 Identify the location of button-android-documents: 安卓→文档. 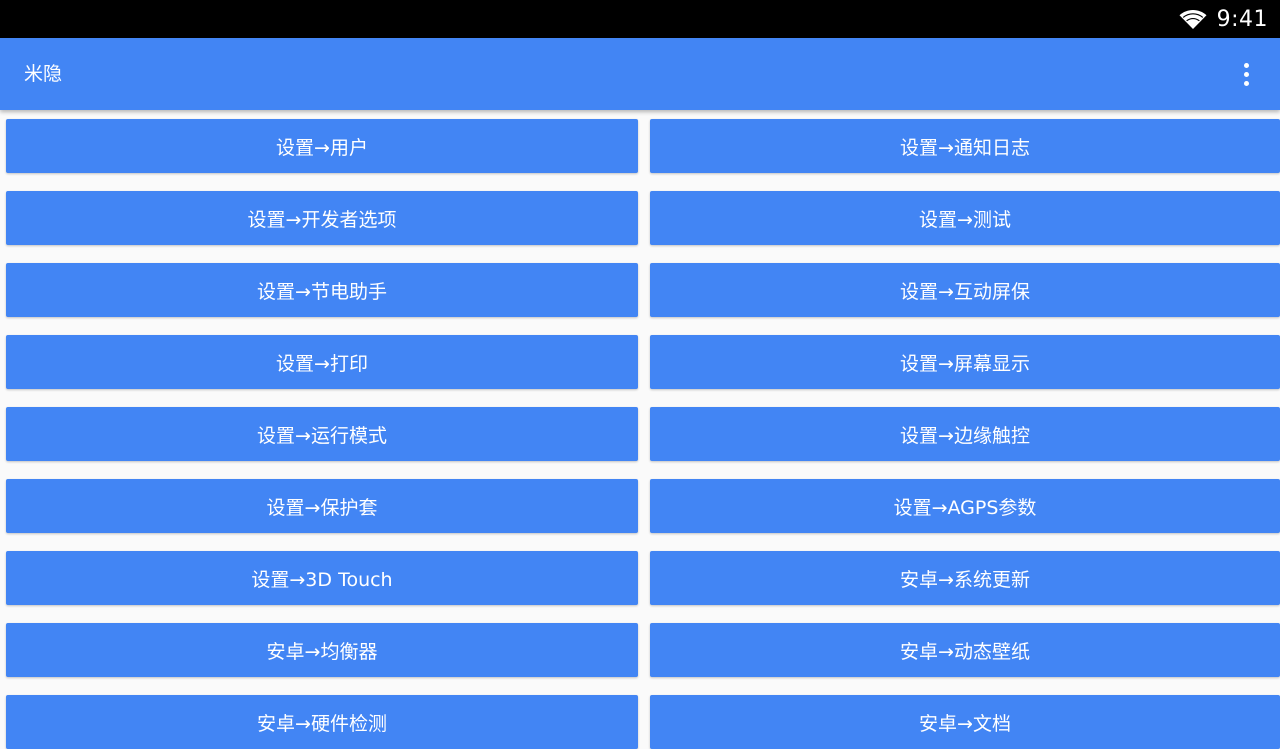
(965, 722).